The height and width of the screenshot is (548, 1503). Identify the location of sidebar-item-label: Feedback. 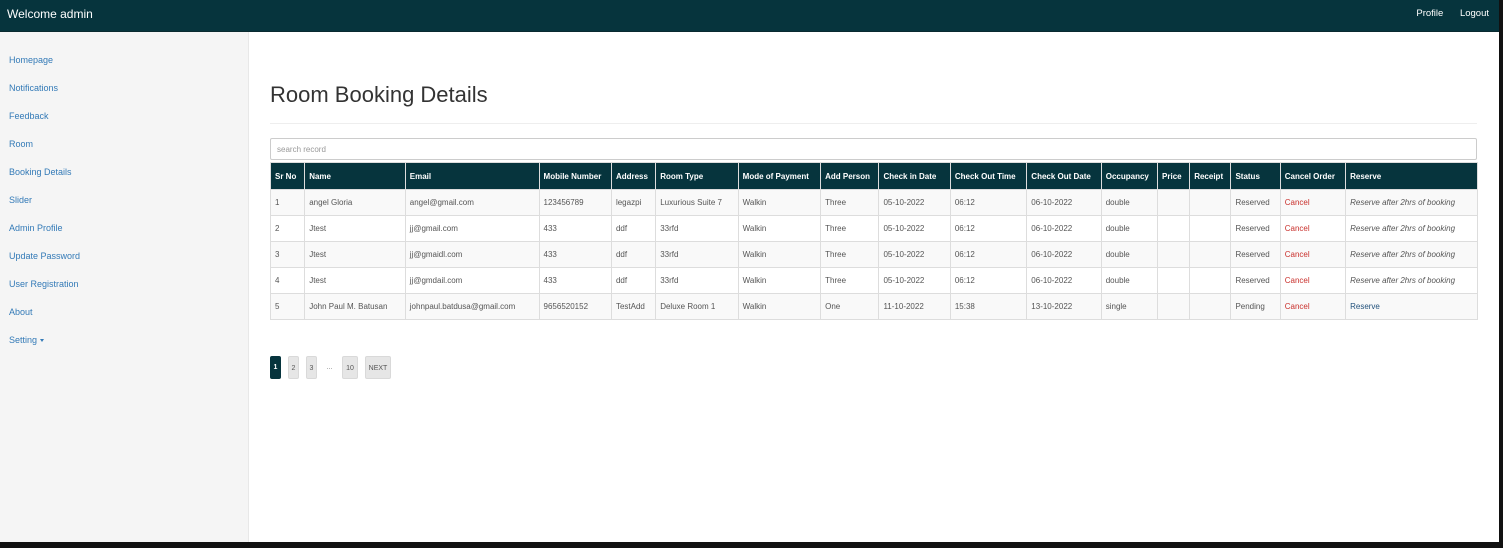
(29, 116).